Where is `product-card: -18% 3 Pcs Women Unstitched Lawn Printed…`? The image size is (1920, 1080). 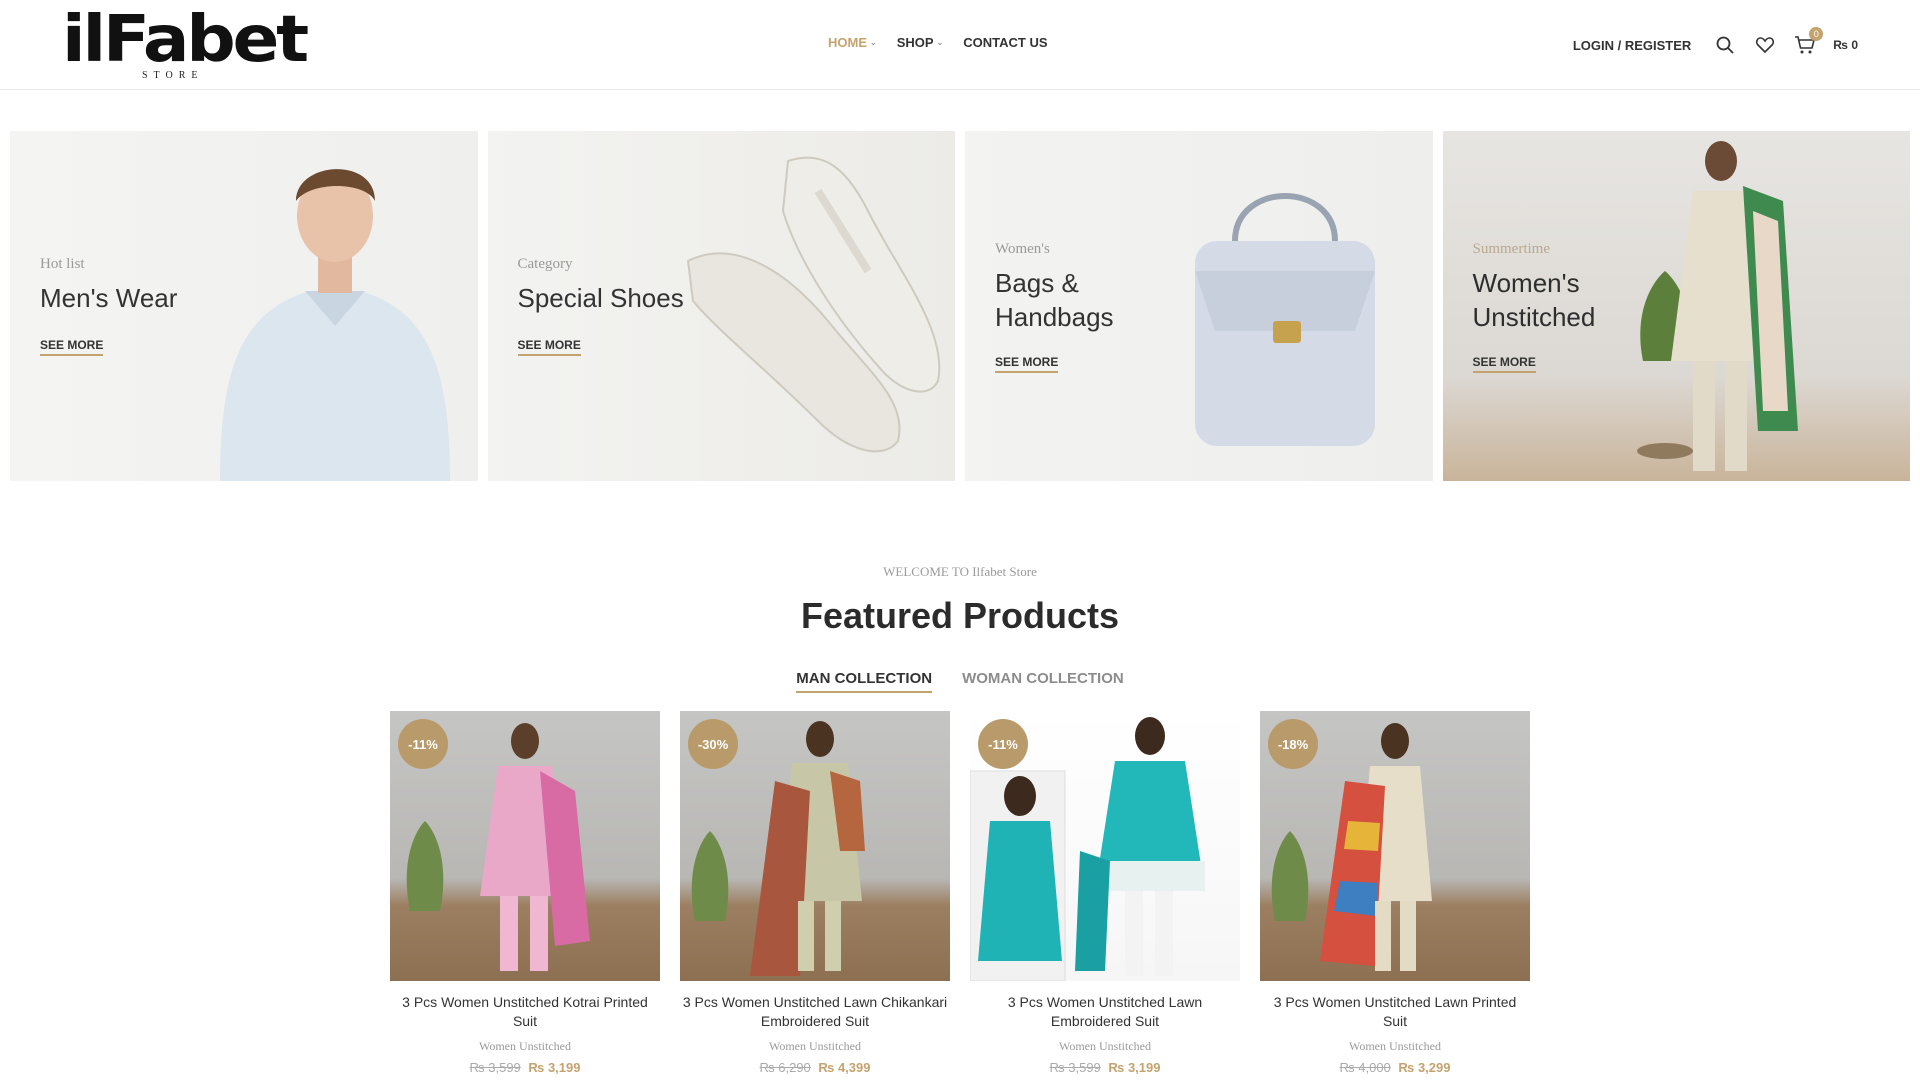 product-card: -18% 3 Pcs Women Unstitched Lawn Printed… is located at coordinates (1395, 893).